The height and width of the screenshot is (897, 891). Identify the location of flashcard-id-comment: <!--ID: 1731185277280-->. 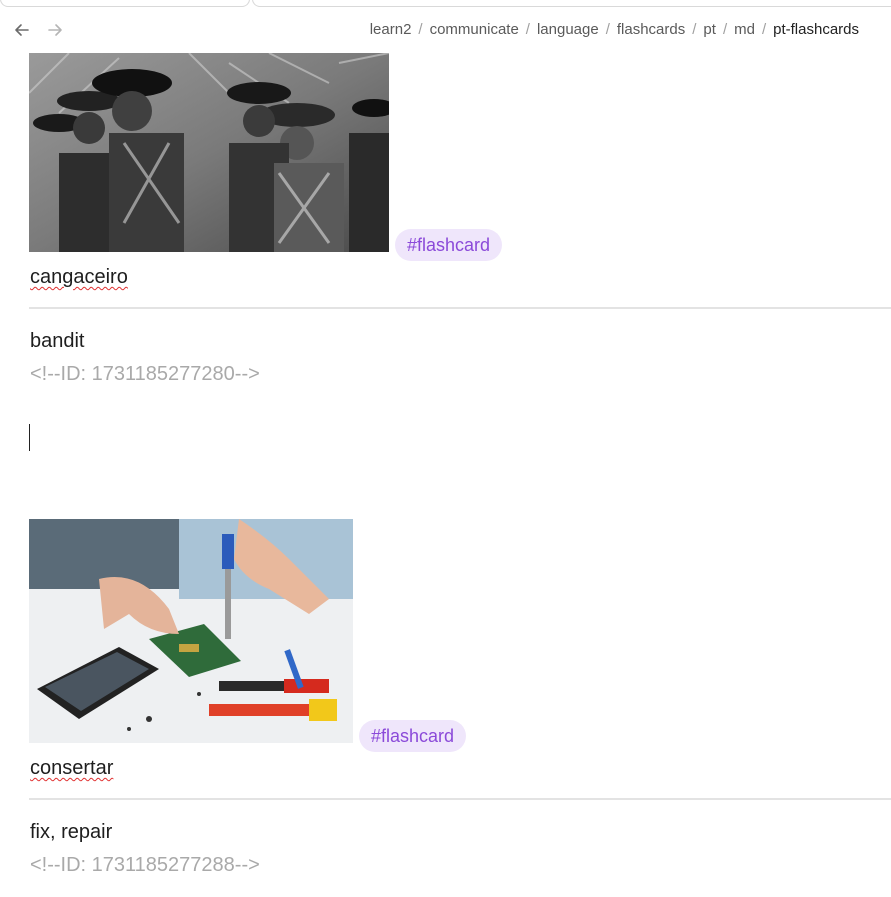
(145, 374).